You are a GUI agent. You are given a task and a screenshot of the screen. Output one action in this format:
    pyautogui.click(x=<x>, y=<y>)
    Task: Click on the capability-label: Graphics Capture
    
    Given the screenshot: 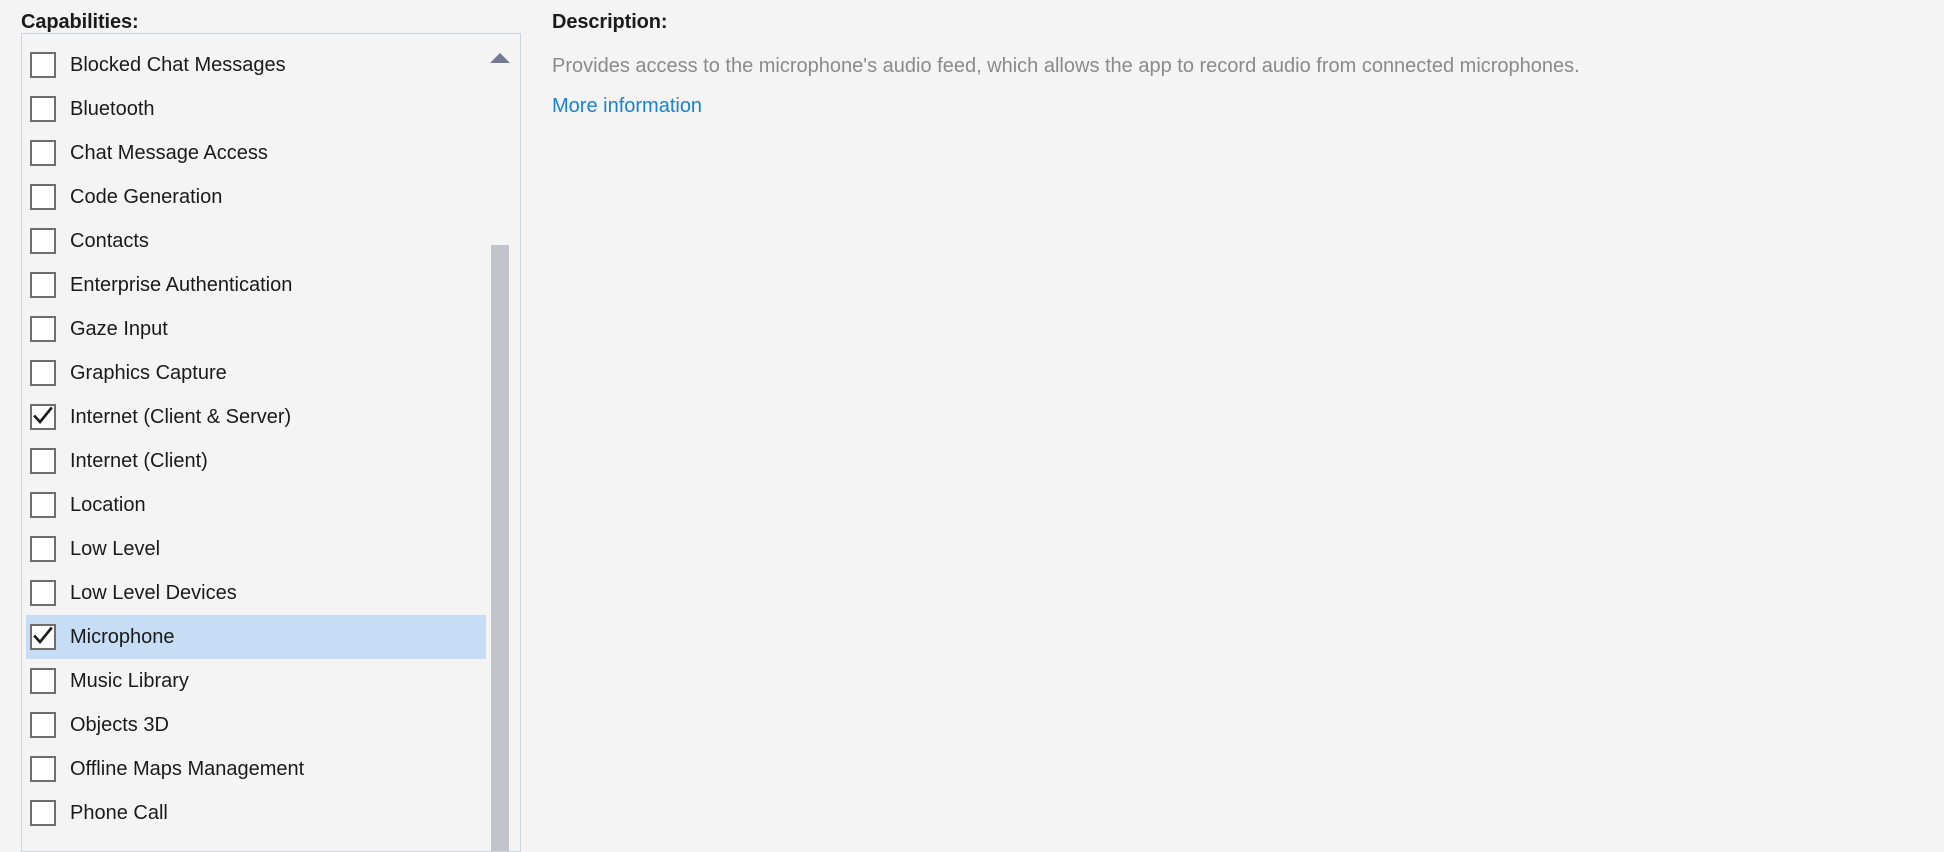 What is the action you would take?
    pyautogui.click(x=148, y=373)
    